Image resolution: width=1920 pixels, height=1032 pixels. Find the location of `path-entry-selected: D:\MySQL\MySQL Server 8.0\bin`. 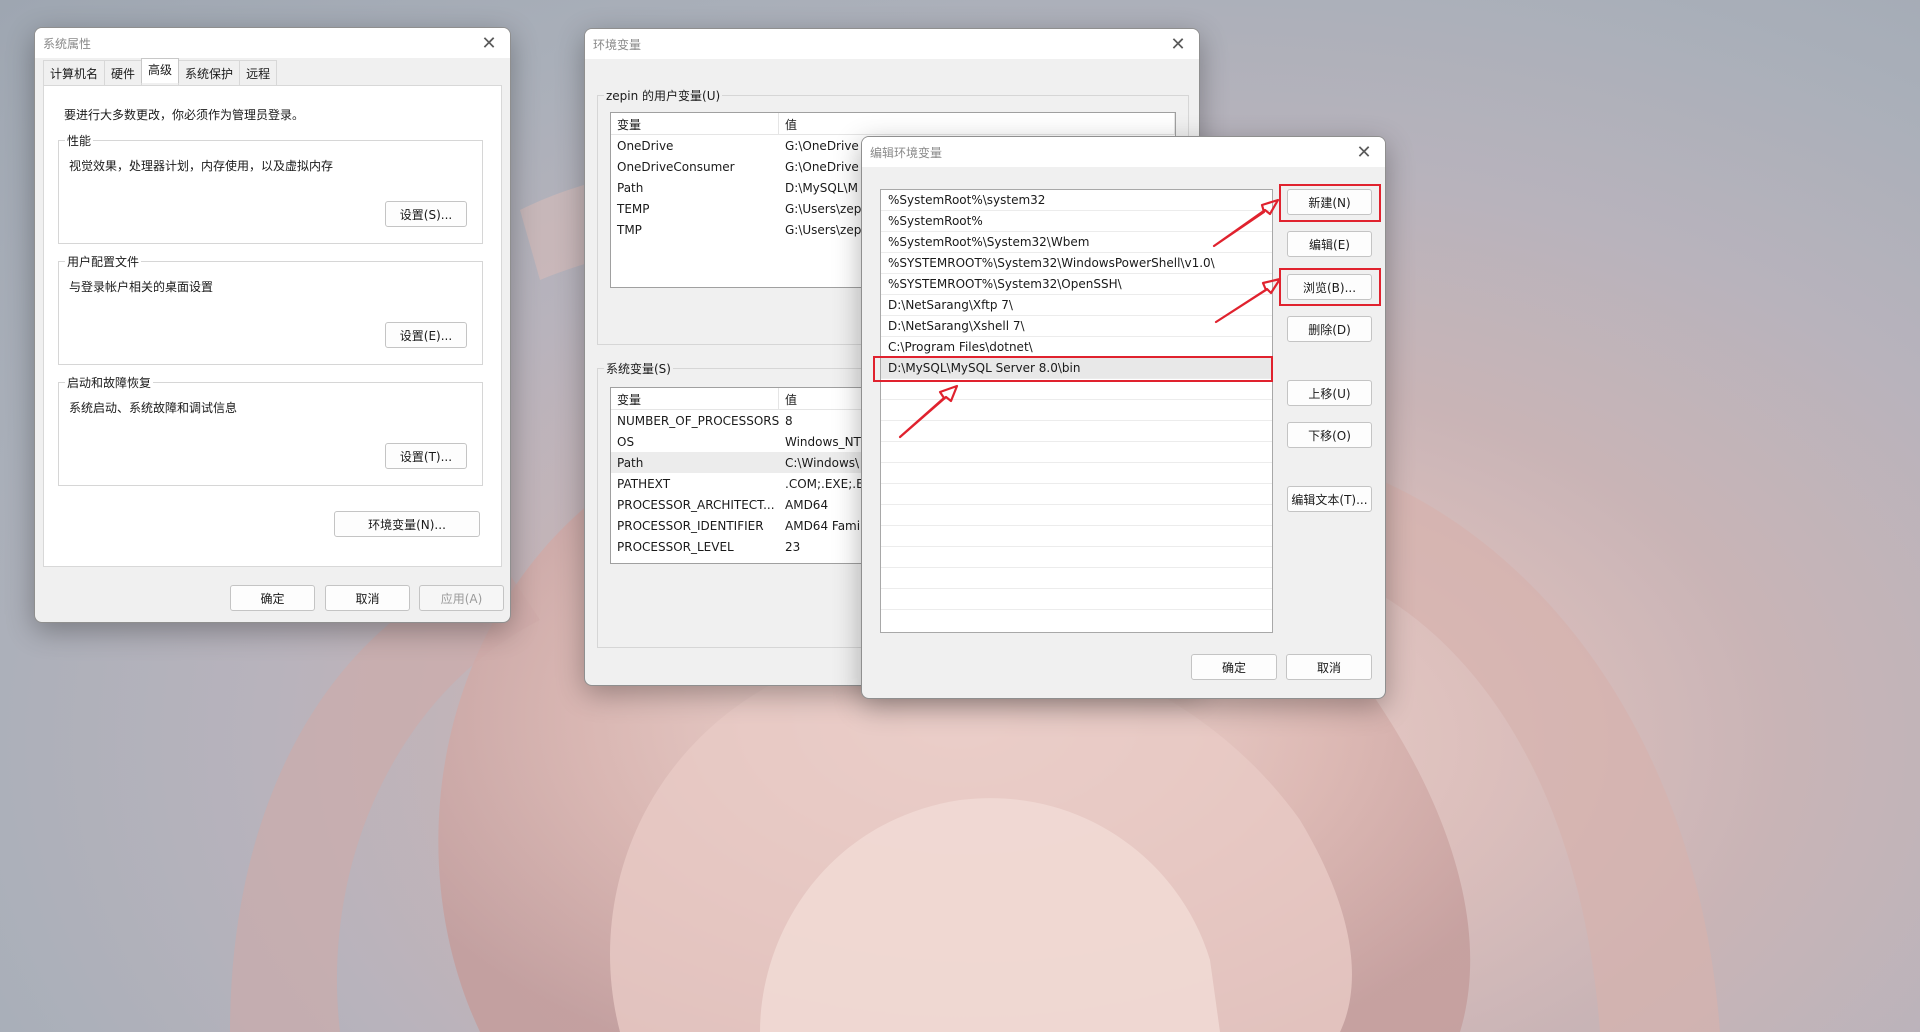

path-entry-selected: D:\MySQL\MySQL Server 8.0\bin is located at coordinates (1076, 368).